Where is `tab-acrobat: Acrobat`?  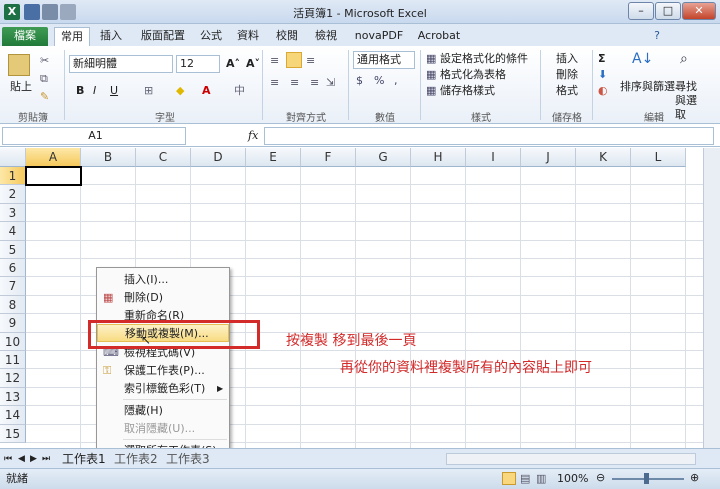 tab-acrobat: Acrobat is located at coordinates (439, 36).